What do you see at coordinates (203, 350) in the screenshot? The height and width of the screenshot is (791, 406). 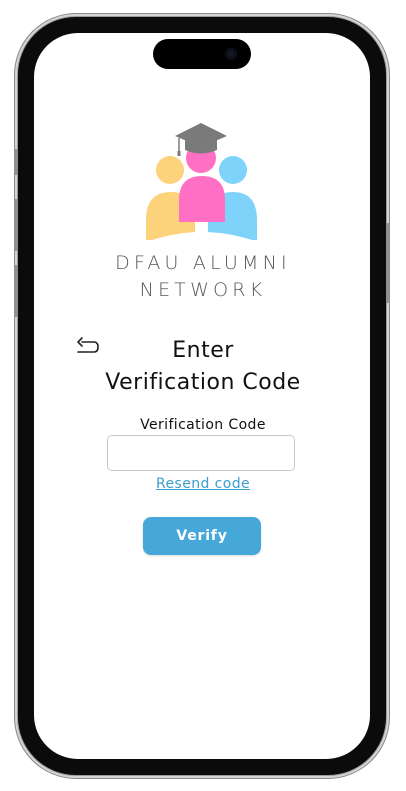 I see `page-title-line1: Enter` at bounding box center [203, 350].